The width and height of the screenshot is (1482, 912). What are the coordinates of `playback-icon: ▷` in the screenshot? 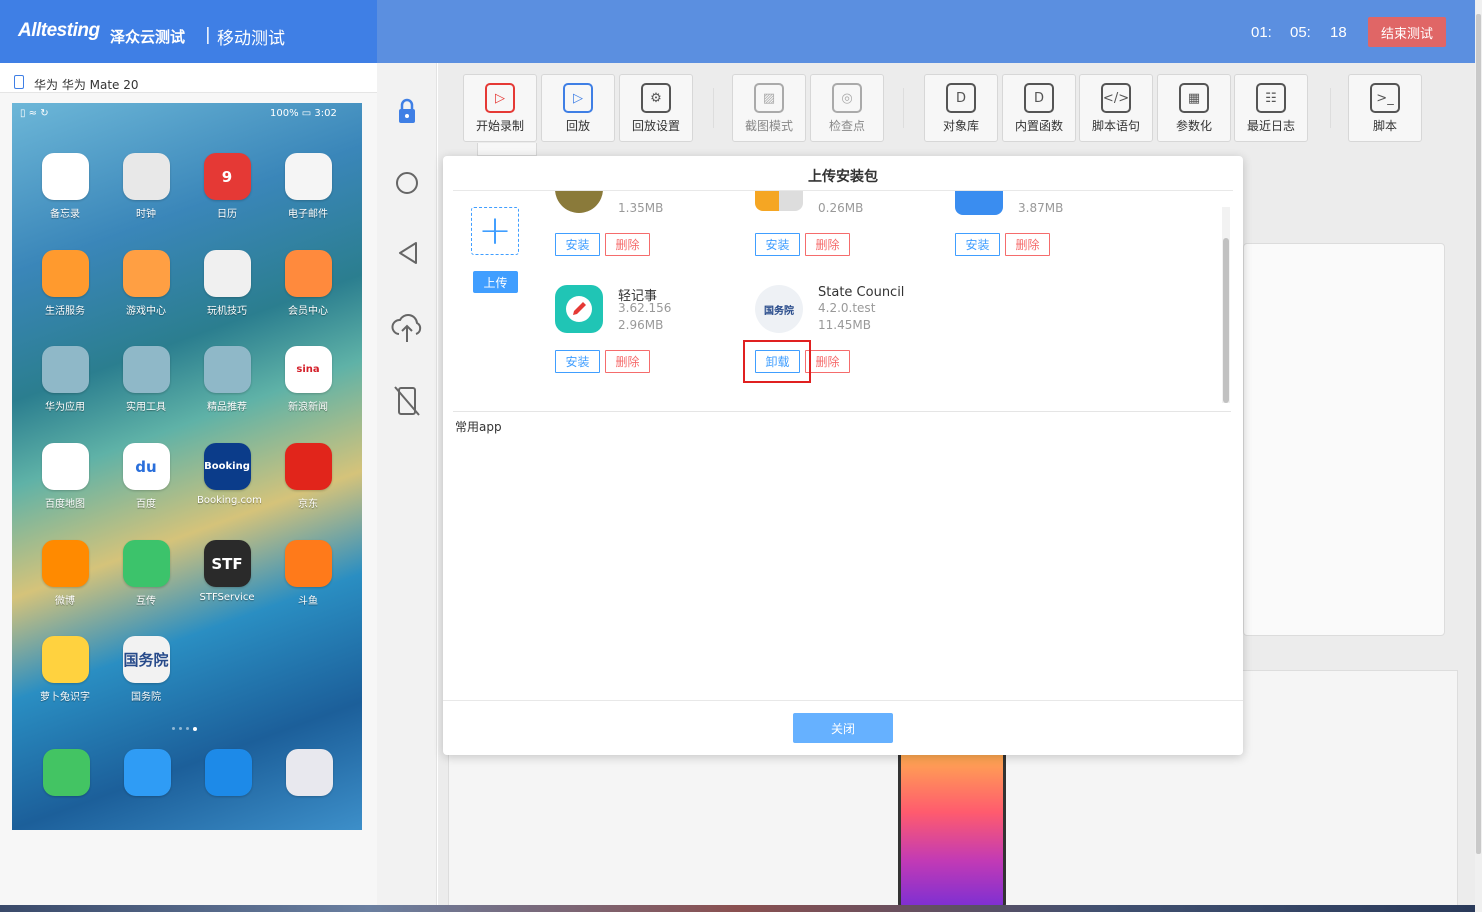 It's located at (578, 98).